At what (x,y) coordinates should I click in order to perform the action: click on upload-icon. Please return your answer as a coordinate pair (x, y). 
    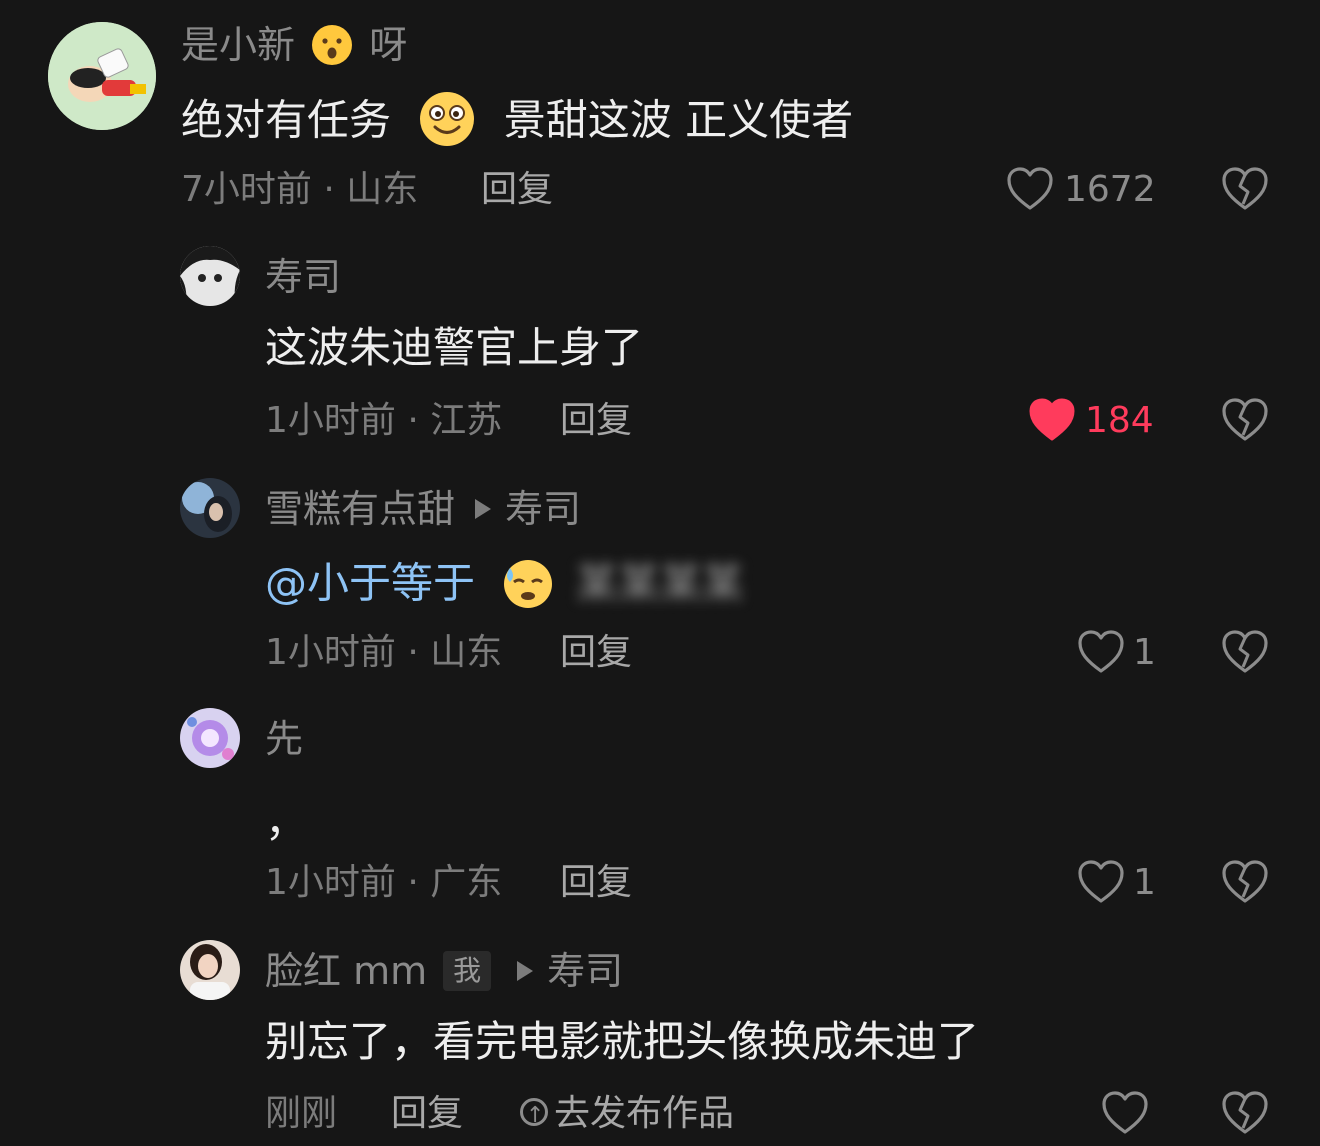
    Looking at the image, I should click on (534, 1116).